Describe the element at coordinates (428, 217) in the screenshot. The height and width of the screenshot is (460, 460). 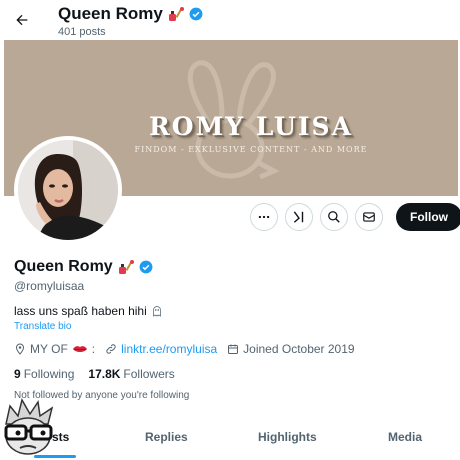
I see `follow-button: Follow` at that location.